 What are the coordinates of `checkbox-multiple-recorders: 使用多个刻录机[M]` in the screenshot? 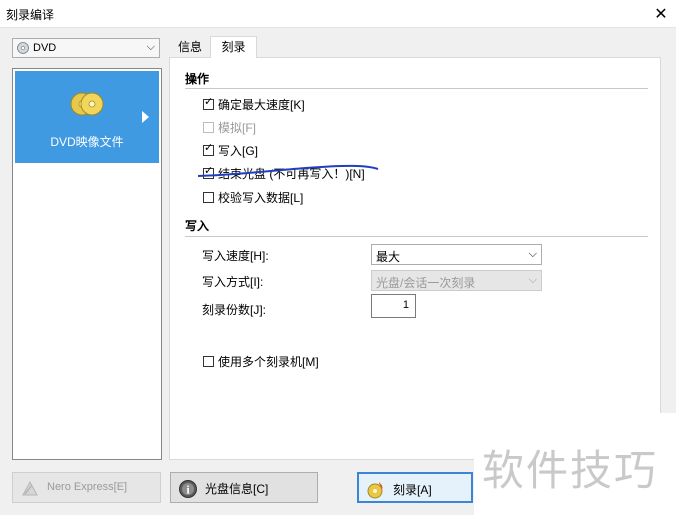 It's located at (261, 361).